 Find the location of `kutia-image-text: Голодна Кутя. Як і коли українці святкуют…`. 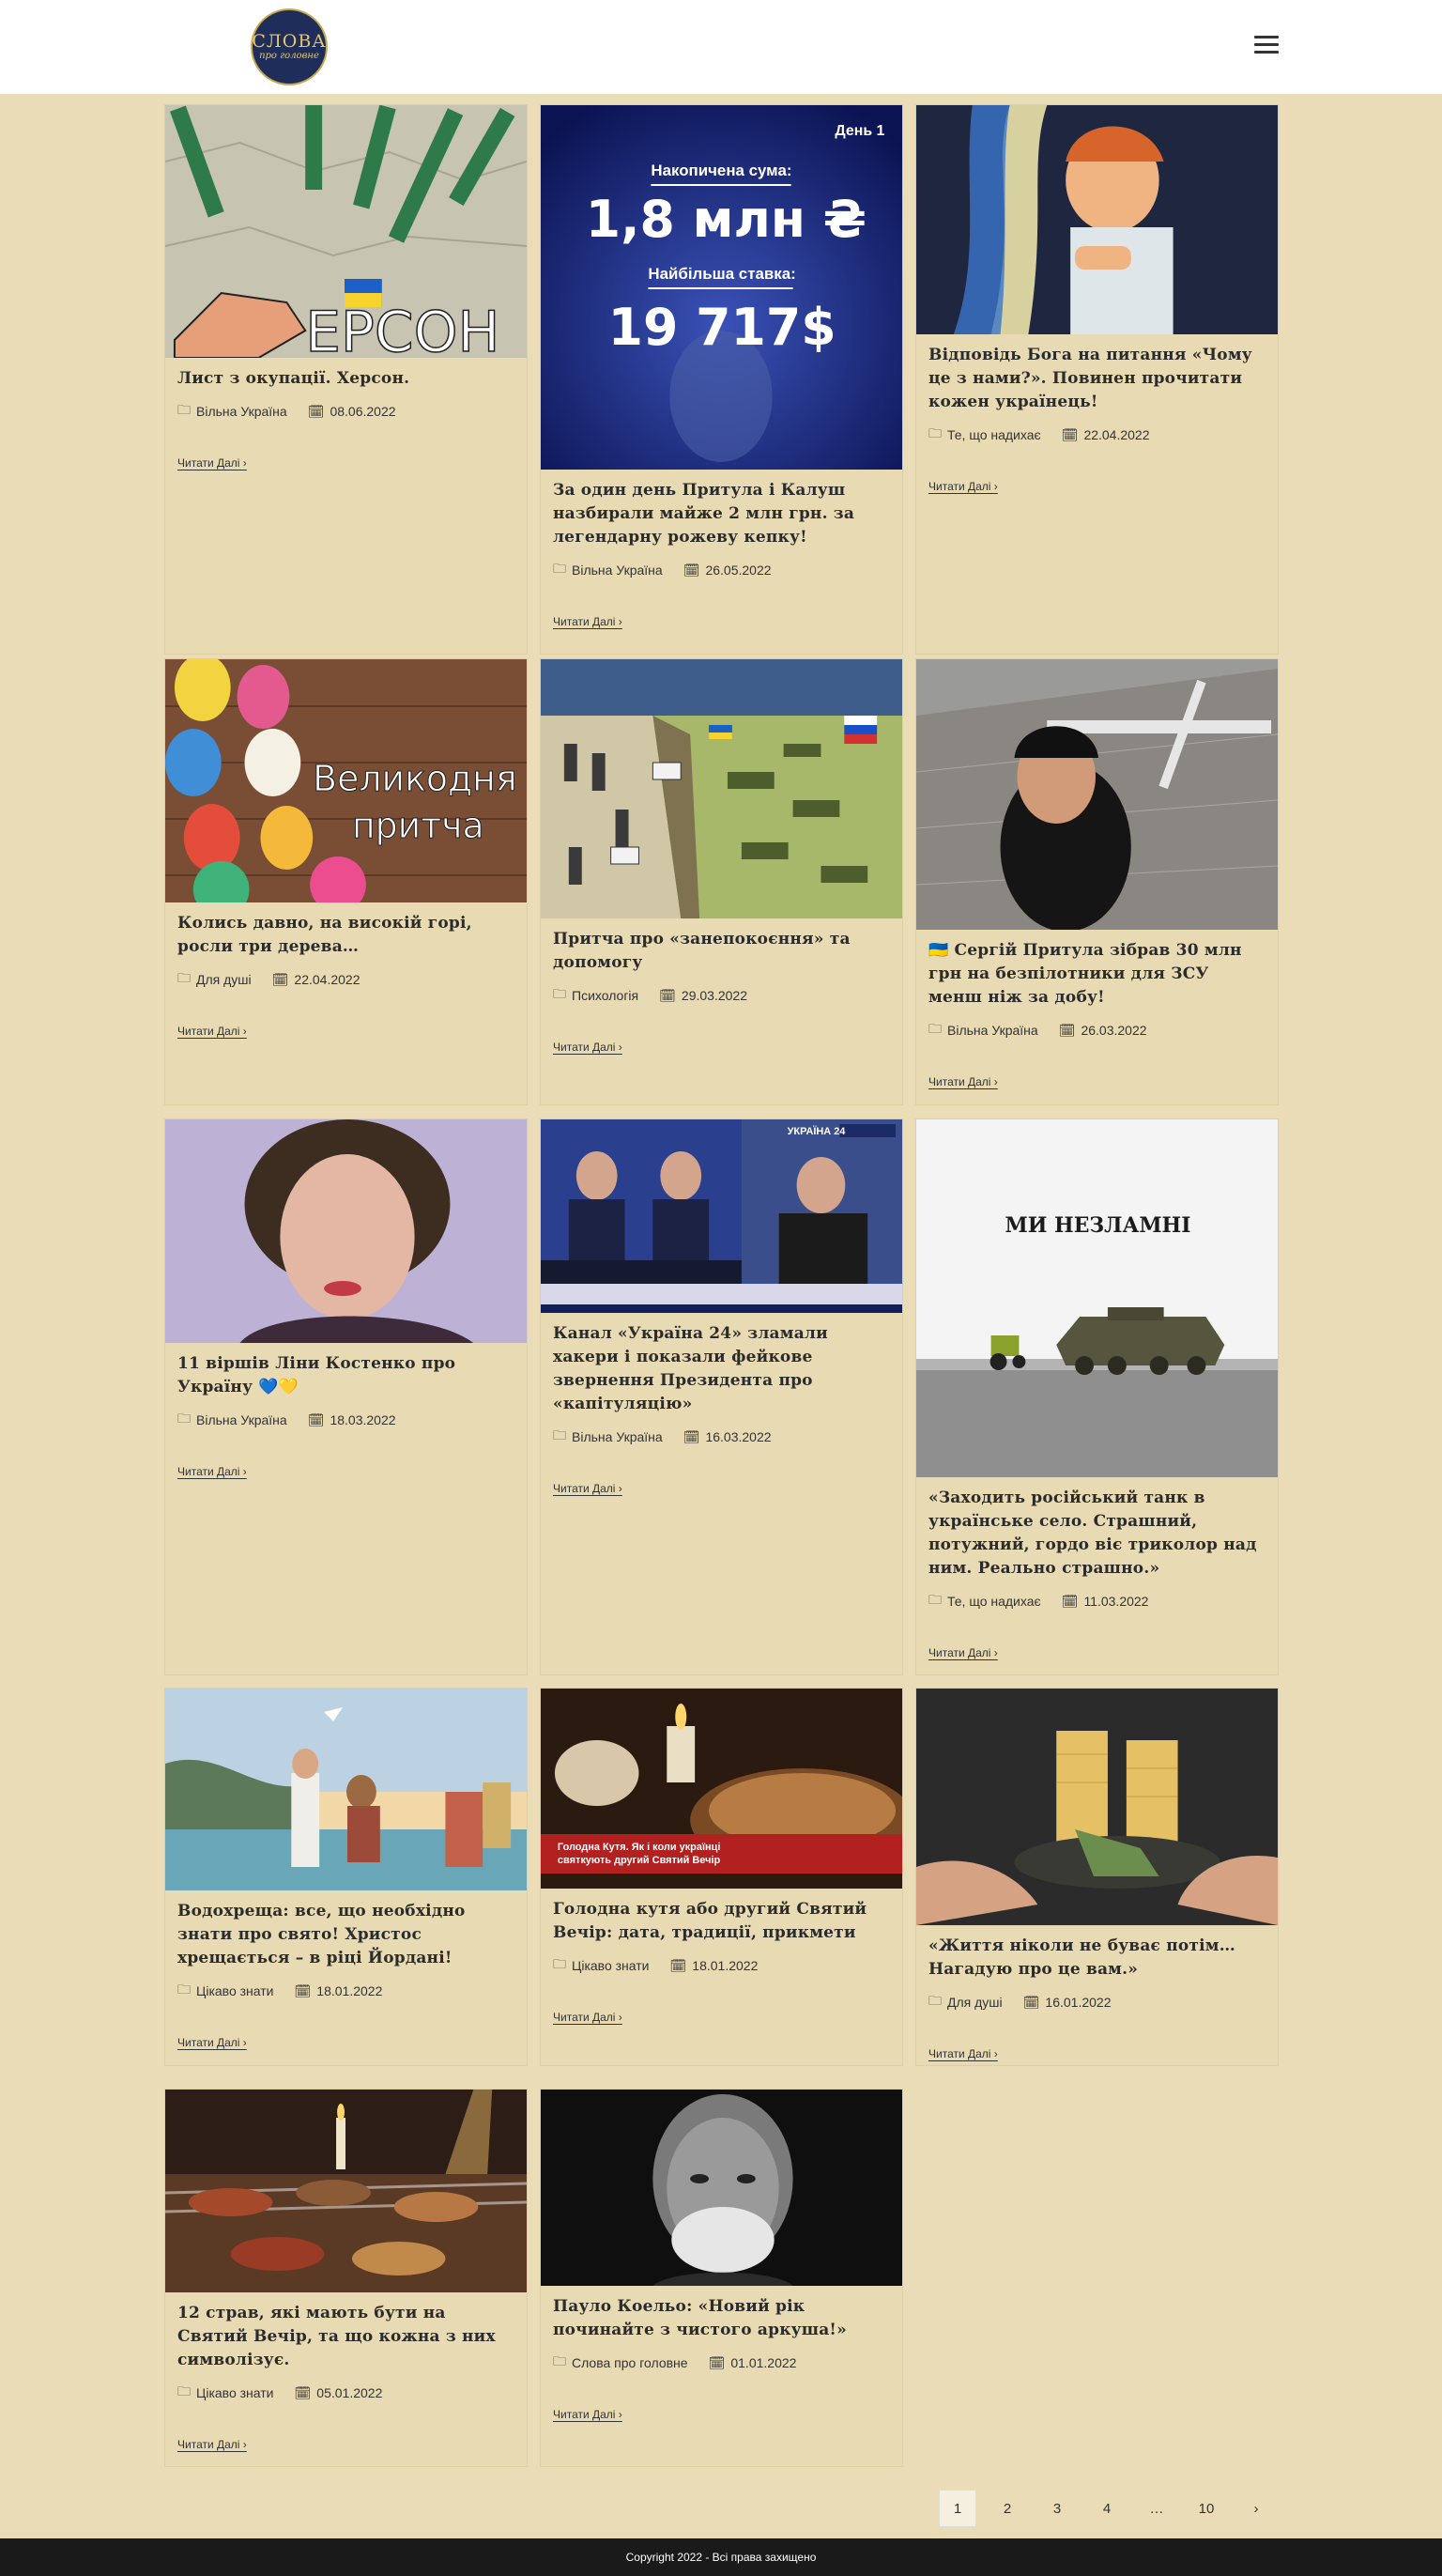

kutia-image-text: Голодна Кутя. Як і коли українці святкуют… is located at coordinates (639, 1854).